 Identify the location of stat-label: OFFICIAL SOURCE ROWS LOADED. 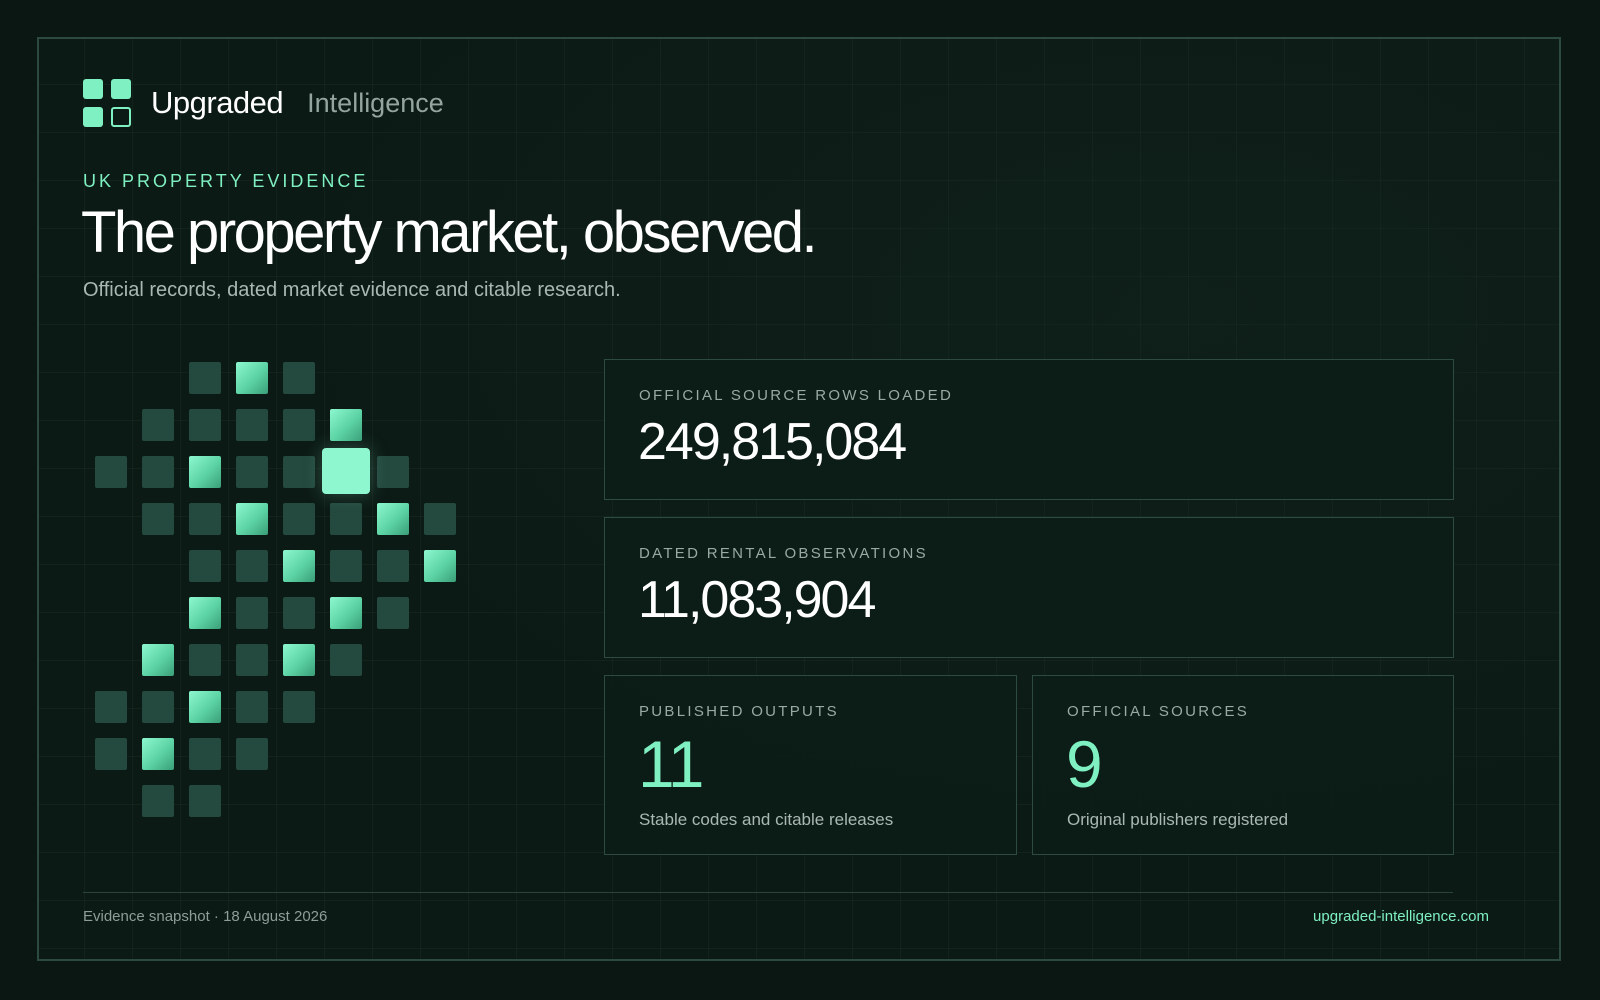
(796, 395).